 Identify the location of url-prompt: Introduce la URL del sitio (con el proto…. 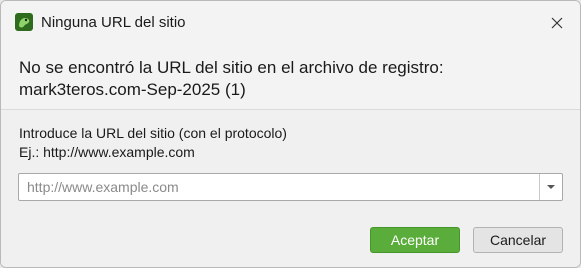
(153, 143).